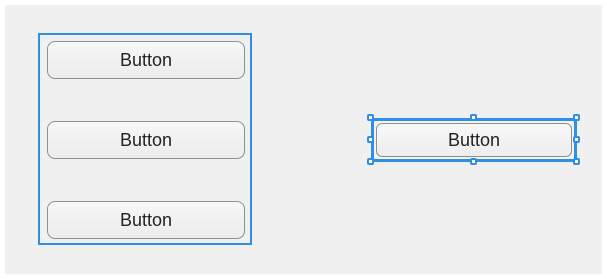  What do you see at coordinates (576, 139) in the screenshot?
I see `resize-handle-middle-right` at bounding box center [576, 139].